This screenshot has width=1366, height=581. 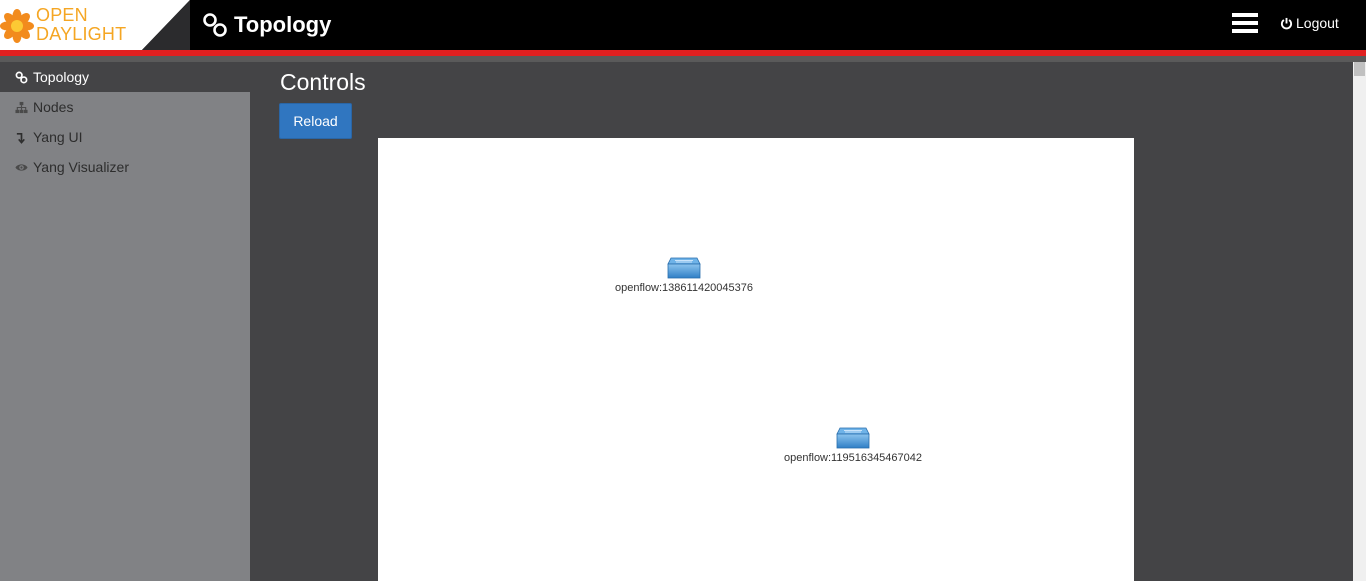 What do you see at coordinates (62, 15) in the screenshot?
I see `logo-line-open: OPEN` at bounding box center [62, 15].